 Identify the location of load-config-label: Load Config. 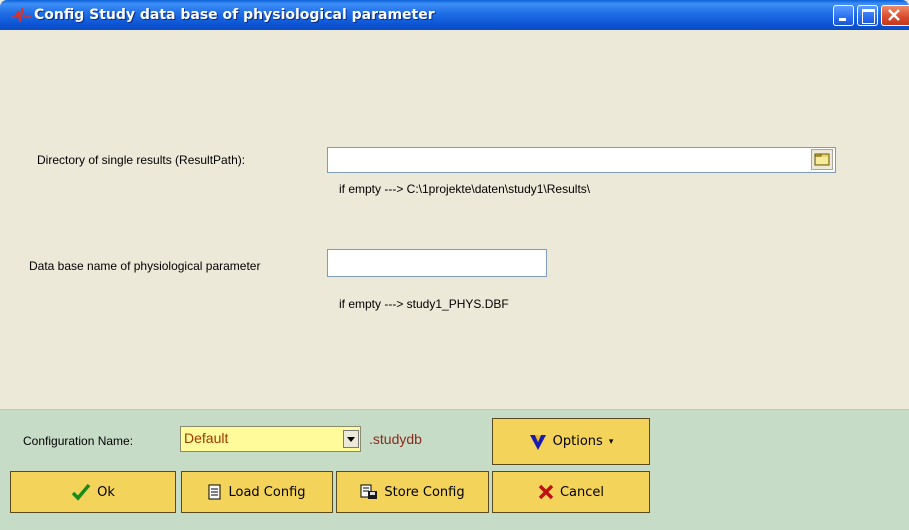
(267, 492).